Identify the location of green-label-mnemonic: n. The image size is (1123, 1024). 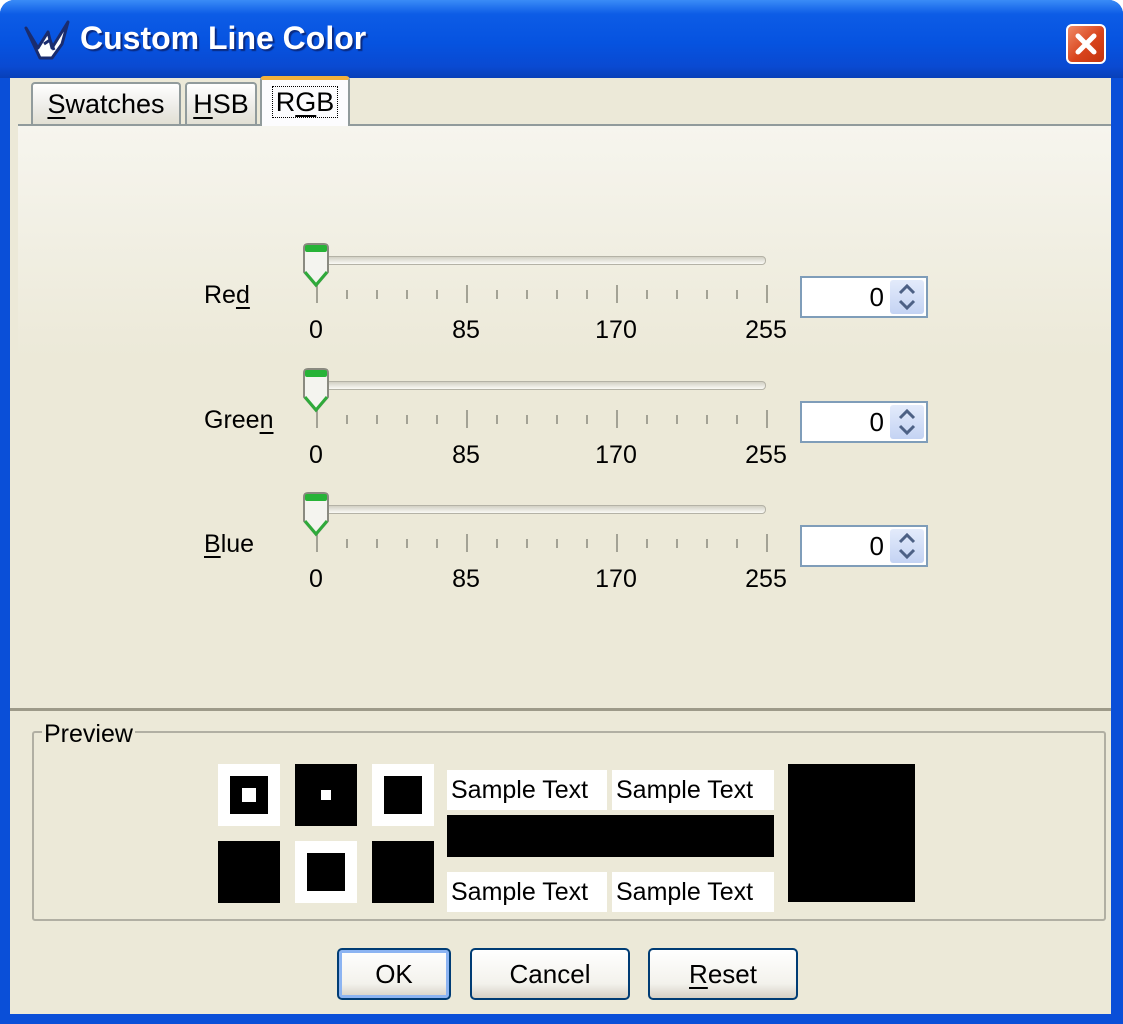
(266, 420).